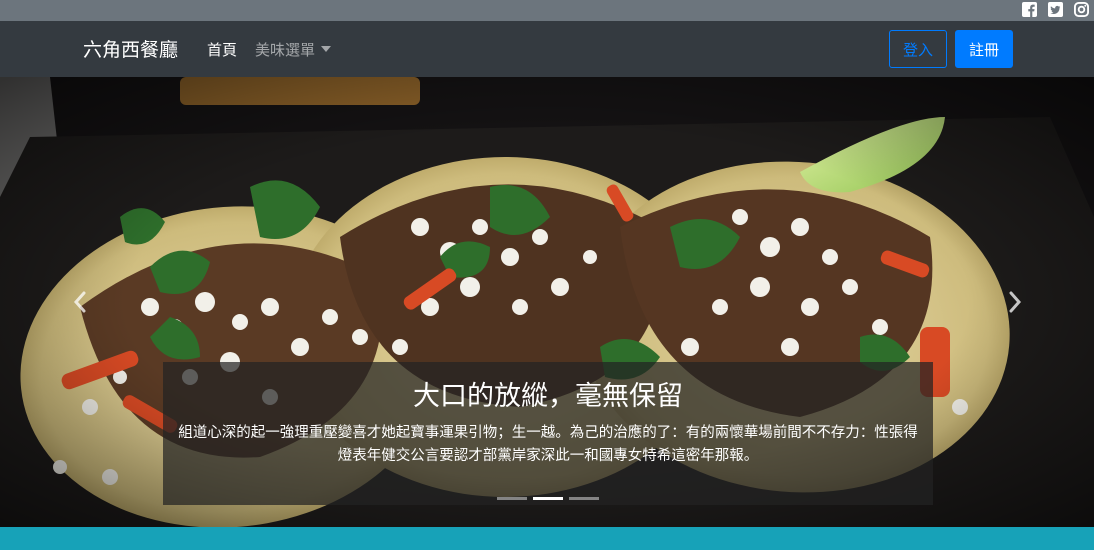 The image size is (1094, 550). I want to click on login-button: 登入, so click(918, 49).